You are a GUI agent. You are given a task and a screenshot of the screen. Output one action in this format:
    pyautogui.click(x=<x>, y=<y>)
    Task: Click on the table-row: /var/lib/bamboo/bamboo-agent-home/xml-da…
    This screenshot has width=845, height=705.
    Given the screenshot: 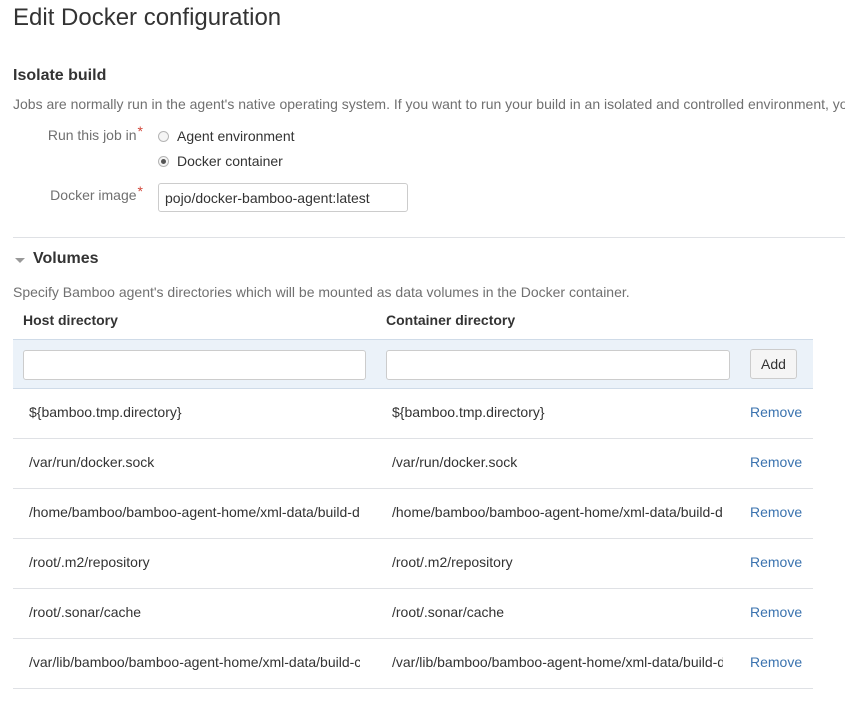 What is the action you would take?
    pyautogui.click(x=413, y=664)
    